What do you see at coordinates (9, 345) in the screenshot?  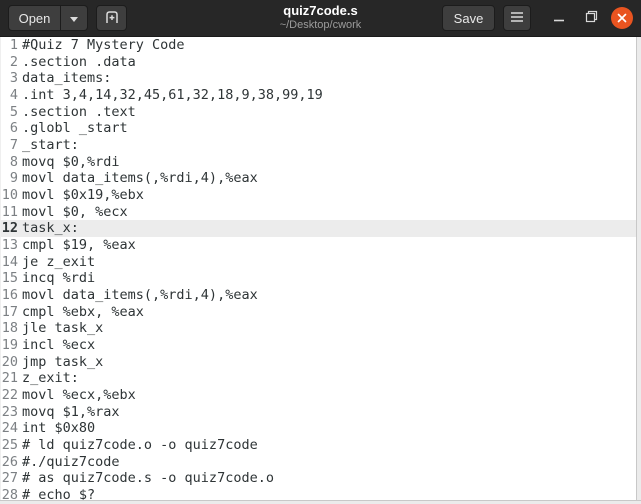 I see `line-number: 19` at bounding box center [9, 345].